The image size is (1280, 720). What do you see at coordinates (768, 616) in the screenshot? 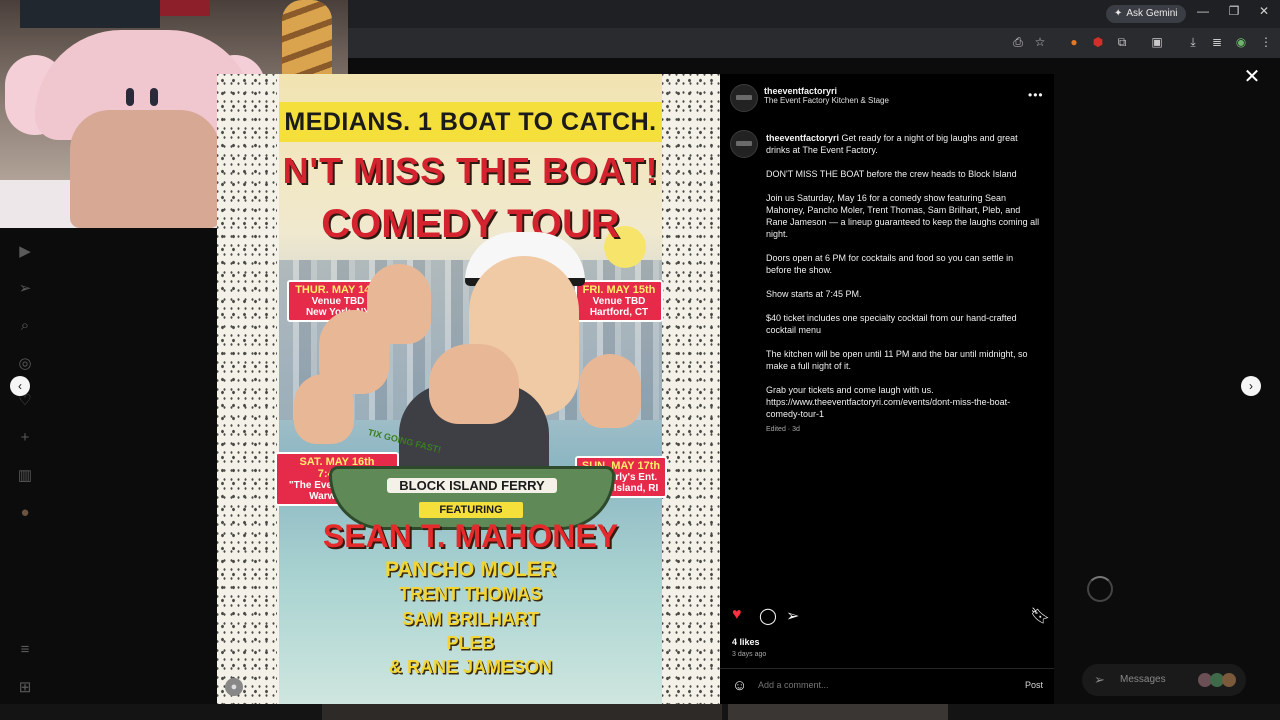
I see `comment-icon: ◯` at bounding box center [768, 616].